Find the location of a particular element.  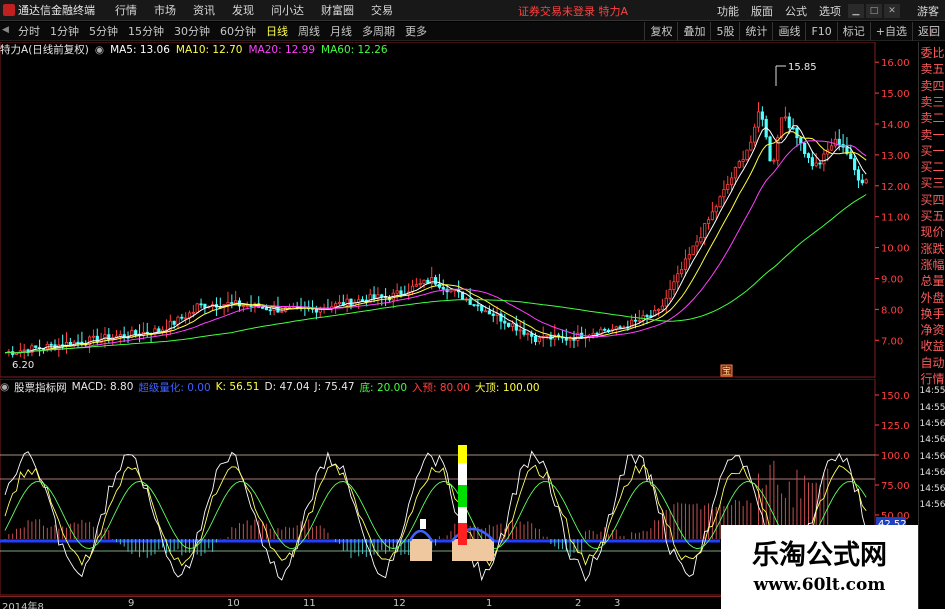

indicator-tick-label: 100.0 is located at coordinates (895, 456).